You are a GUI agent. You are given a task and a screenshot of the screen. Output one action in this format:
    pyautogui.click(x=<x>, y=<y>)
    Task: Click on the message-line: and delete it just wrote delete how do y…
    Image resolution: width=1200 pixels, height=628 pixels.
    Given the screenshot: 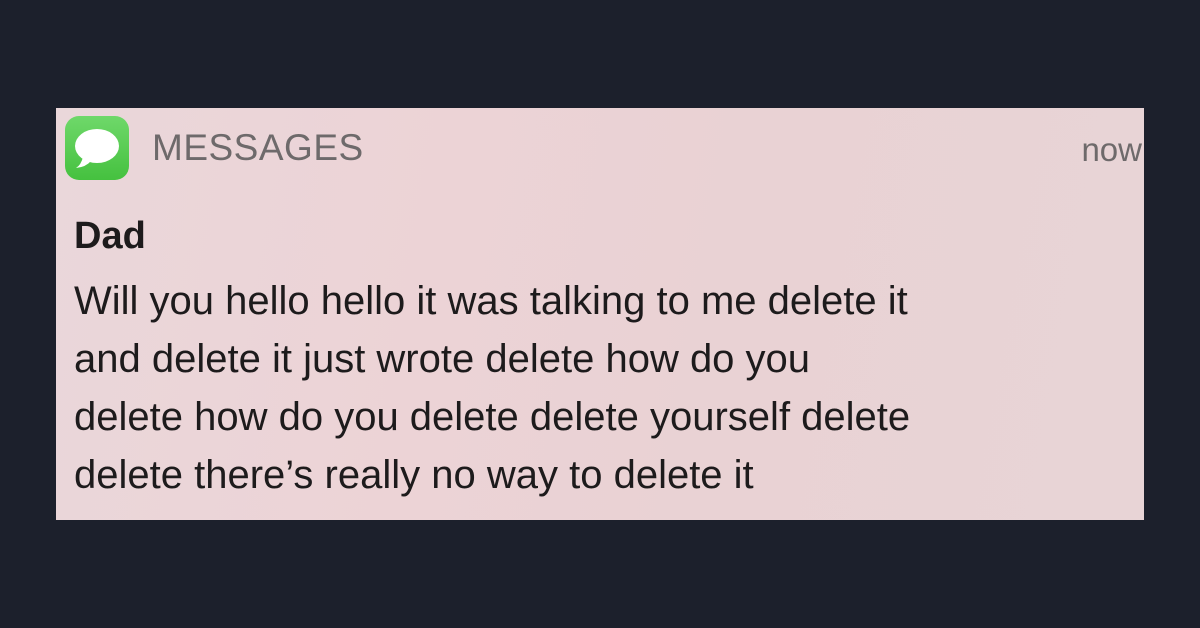 What is the action you would take?
    pyautogui.click(x=442, y=359)
    